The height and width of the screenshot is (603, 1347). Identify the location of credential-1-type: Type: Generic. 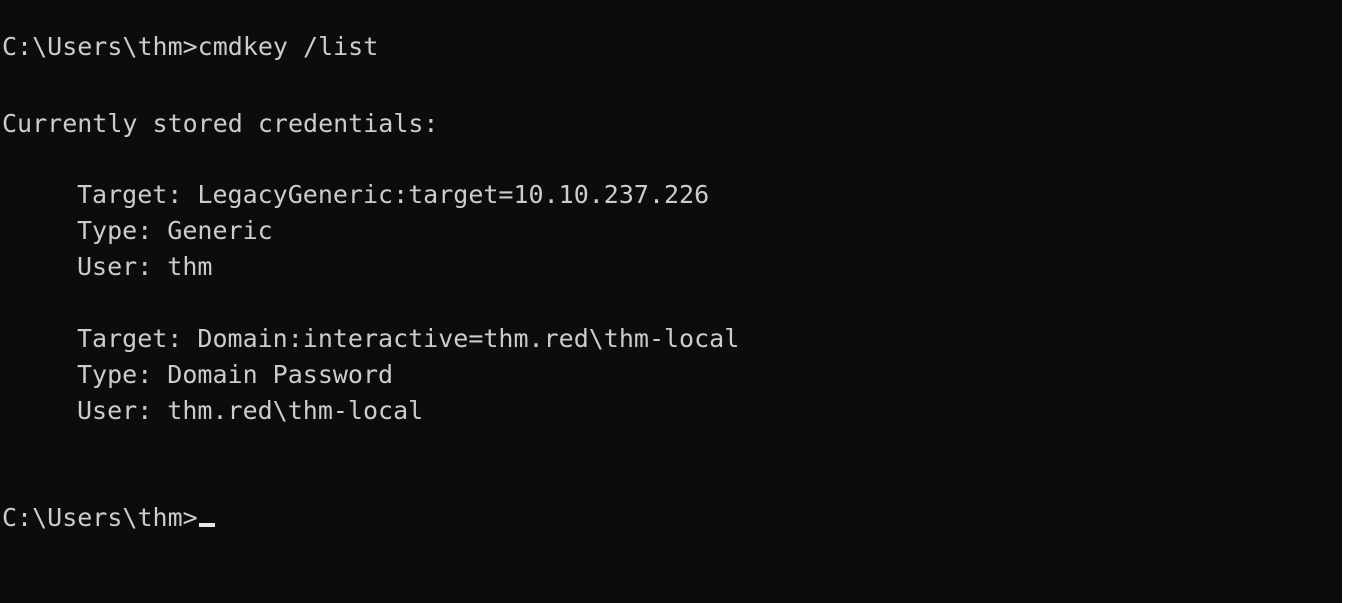
(175, 230).